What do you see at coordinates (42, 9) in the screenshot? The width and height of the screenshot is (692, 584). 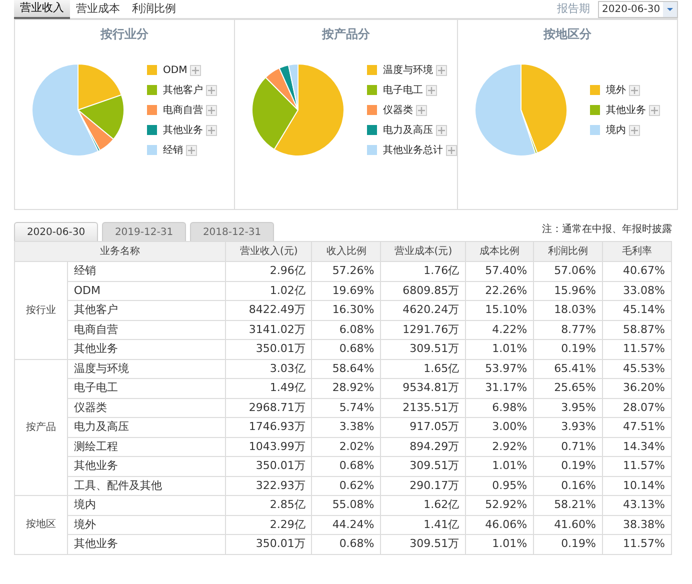 I see `top-tab: 营业收入` at bounding box center [42, 9].